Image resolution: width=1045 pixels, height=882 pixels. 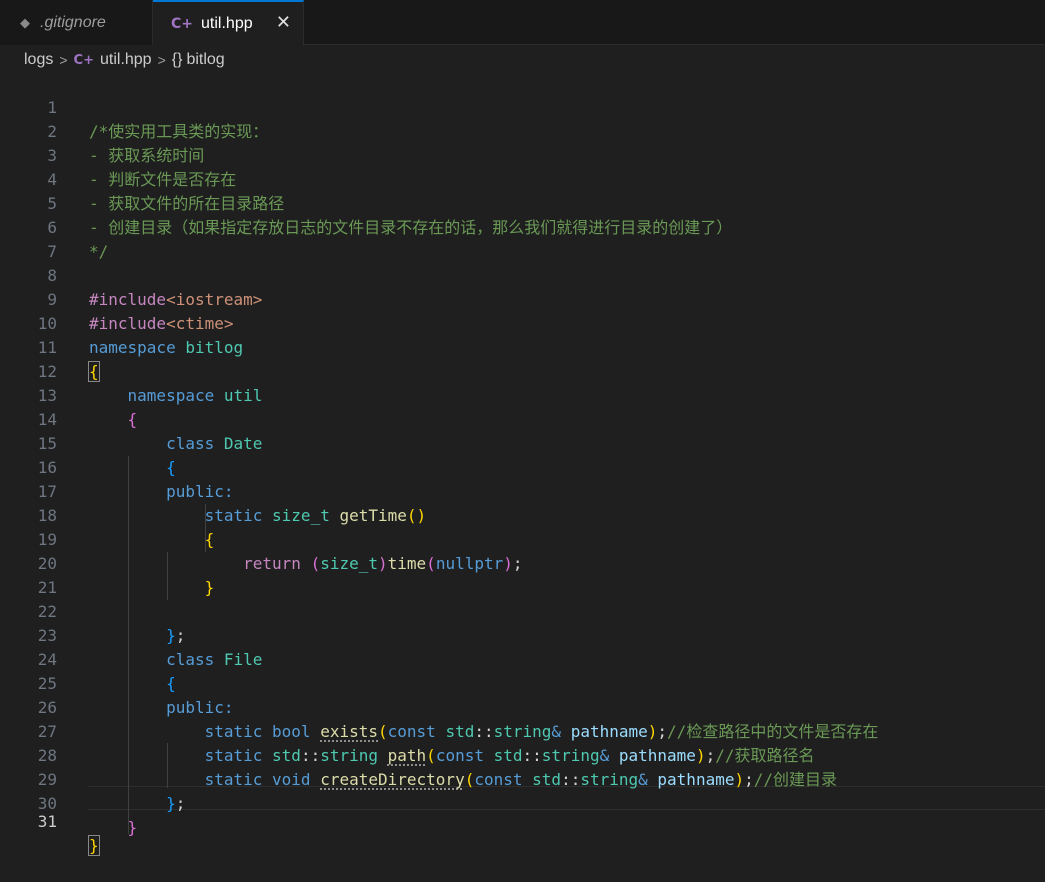 I want to click on code-line: 11 {, so click(x=522, y=347).